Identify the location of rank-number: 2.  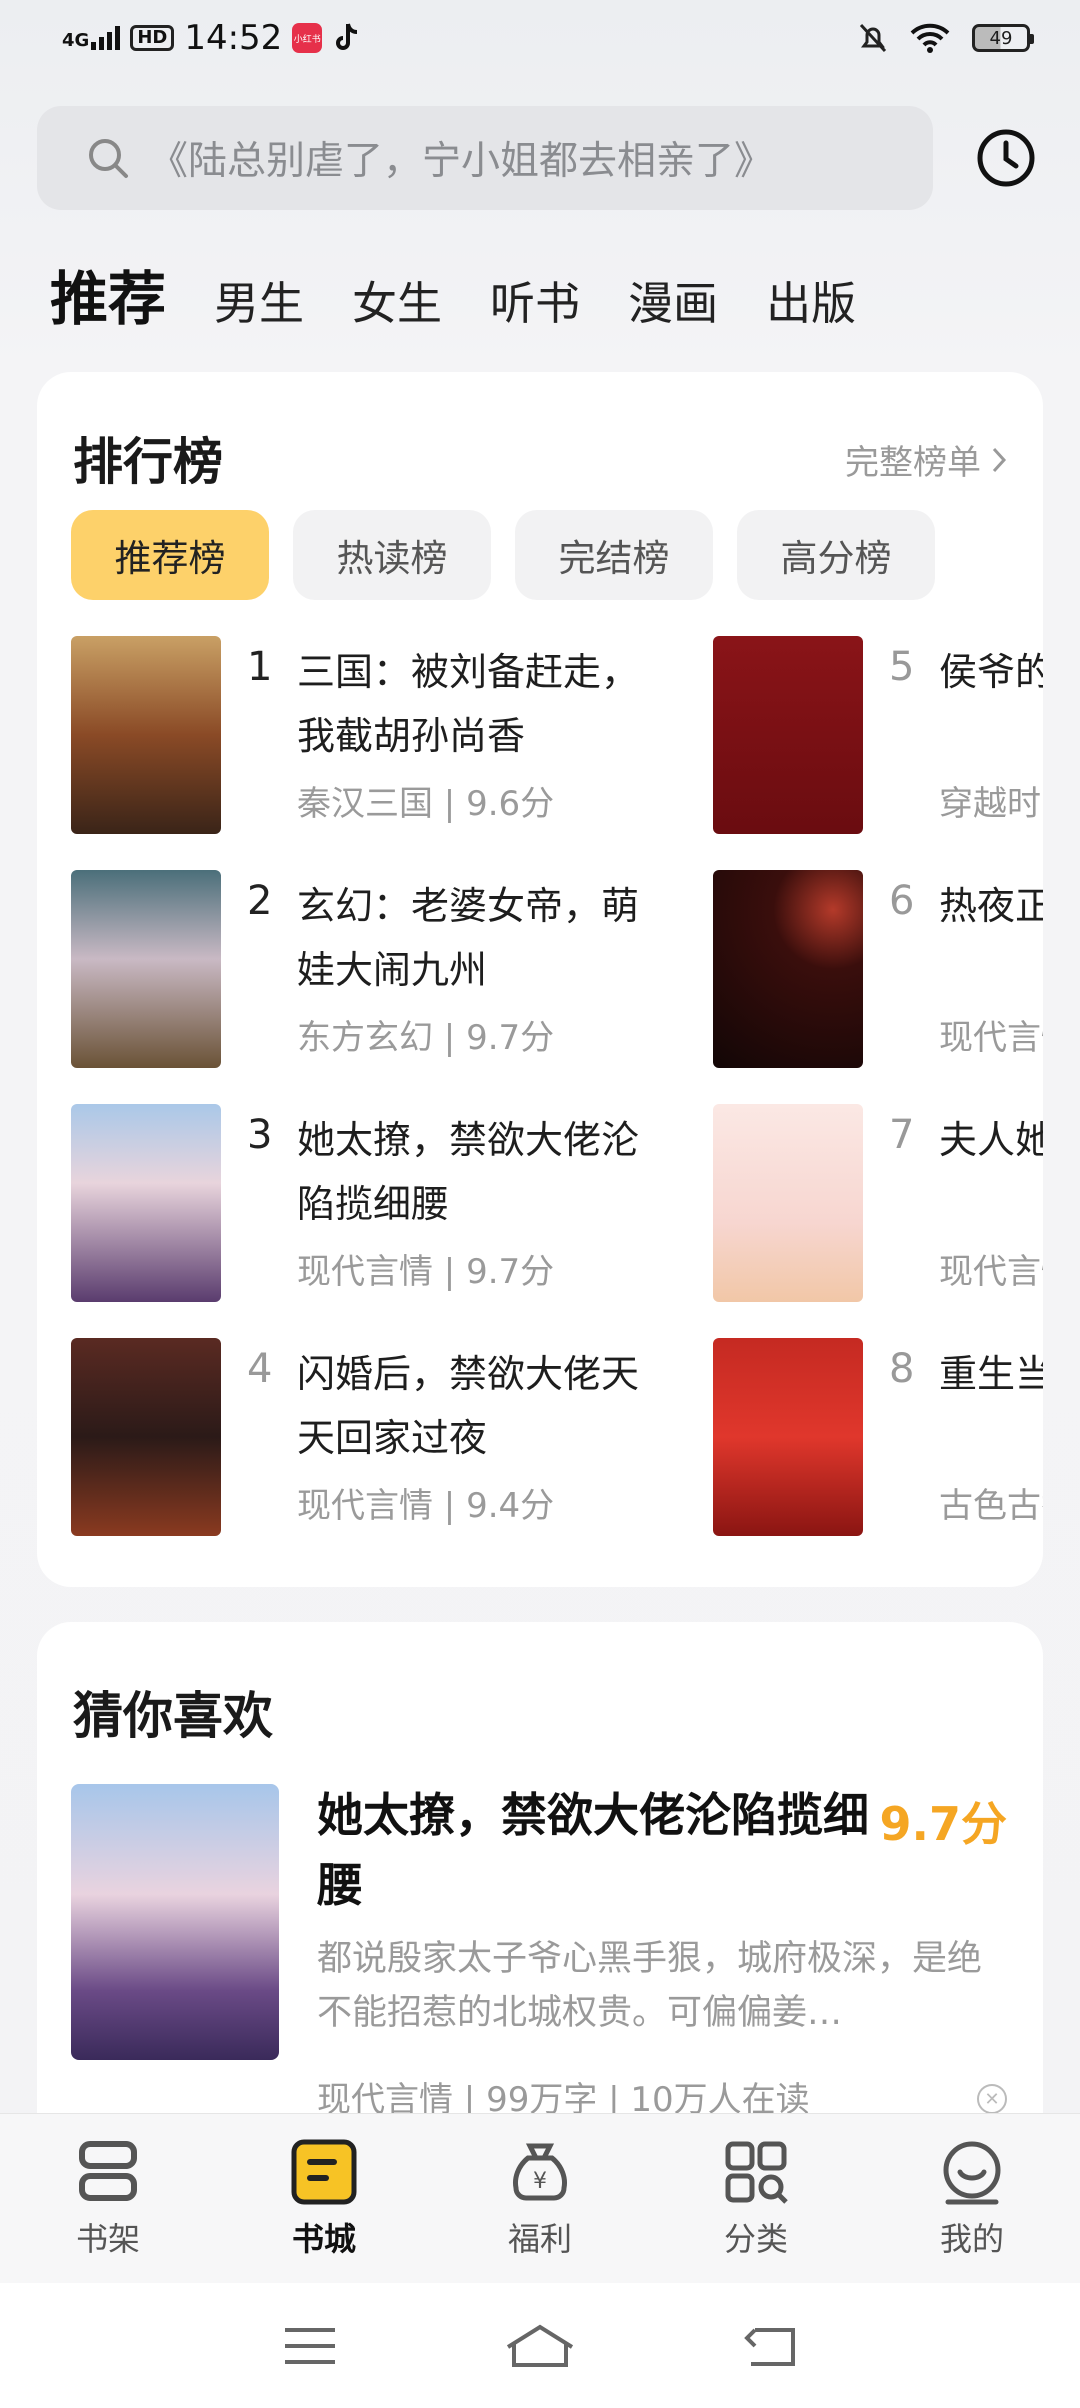
(260, 901).